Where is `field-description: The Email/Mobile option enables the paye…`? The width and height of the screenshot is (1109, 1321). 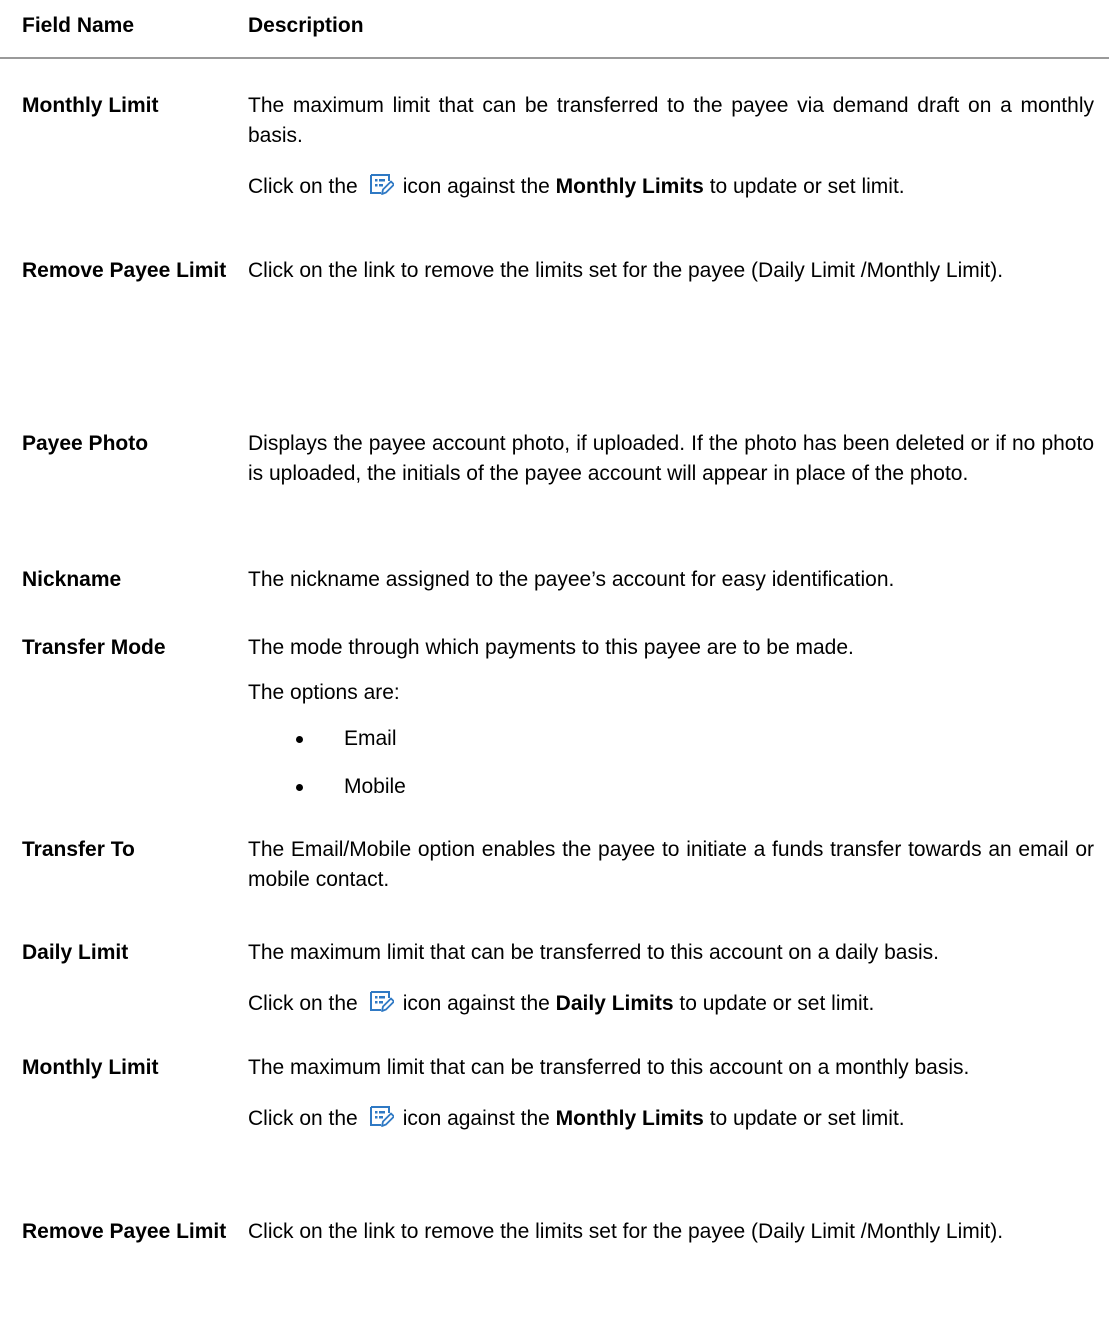 field-description: The Email/Mobile option enables the paye… is located at coordinates (671, 865).